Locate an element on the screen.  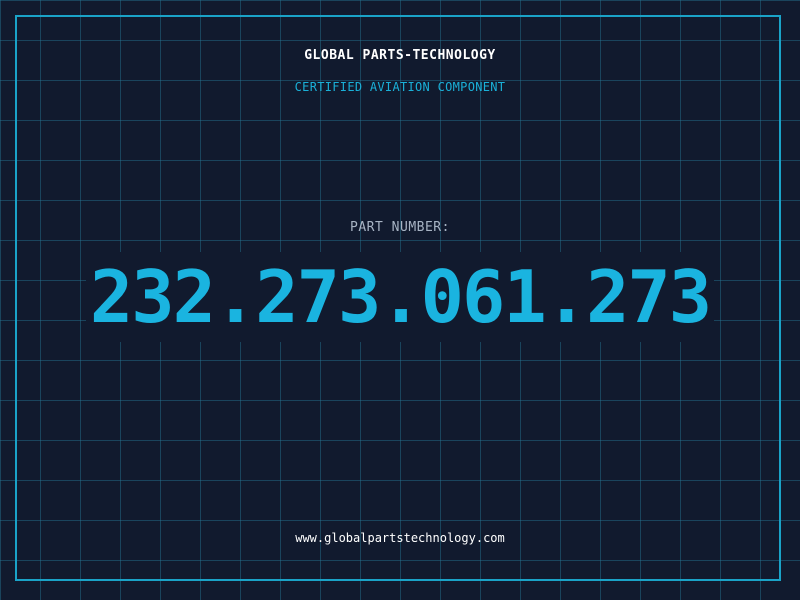
part-number-value: 232.273.061.273 is located at coordinates (400, 297).